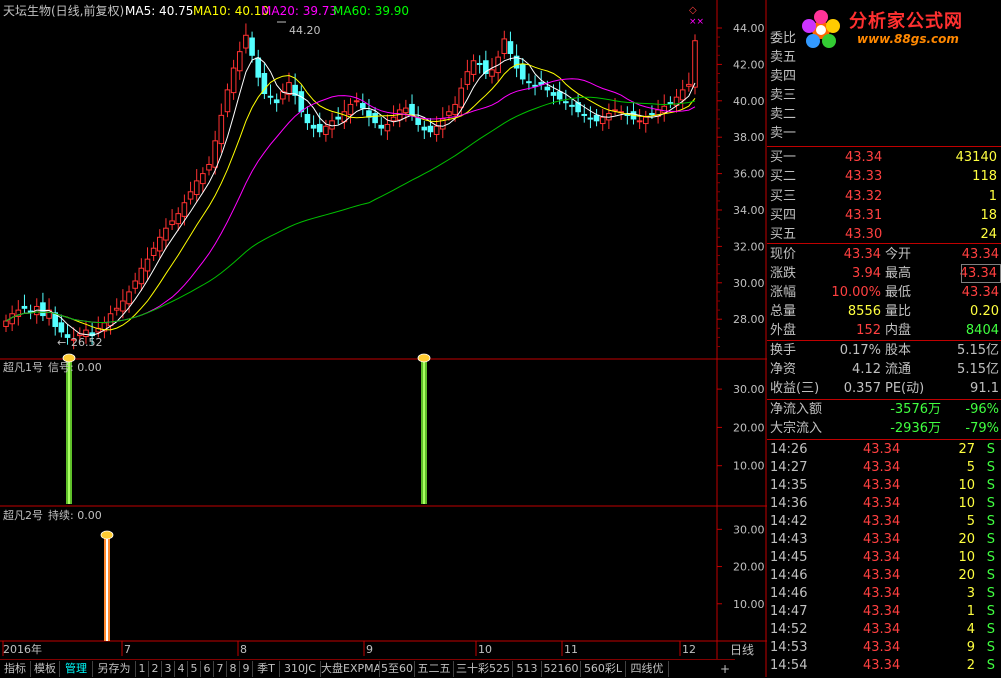 The height and width of the screenshot is (678, 1001). I want to click on tick-time: 14:53, so click(789, 647).